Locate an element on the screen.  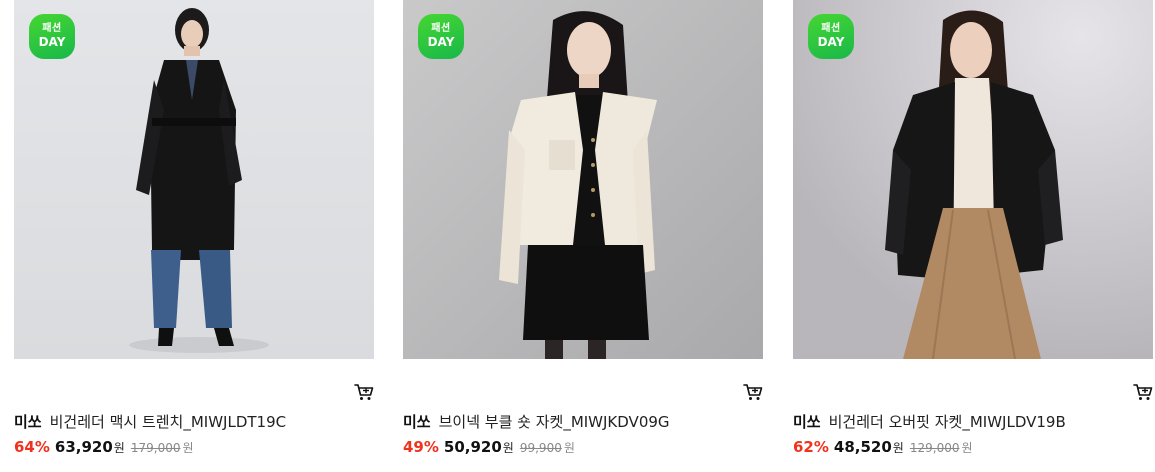
price-row: 64% 63,920원 179,000 원 is located at coordinates (104, 447).